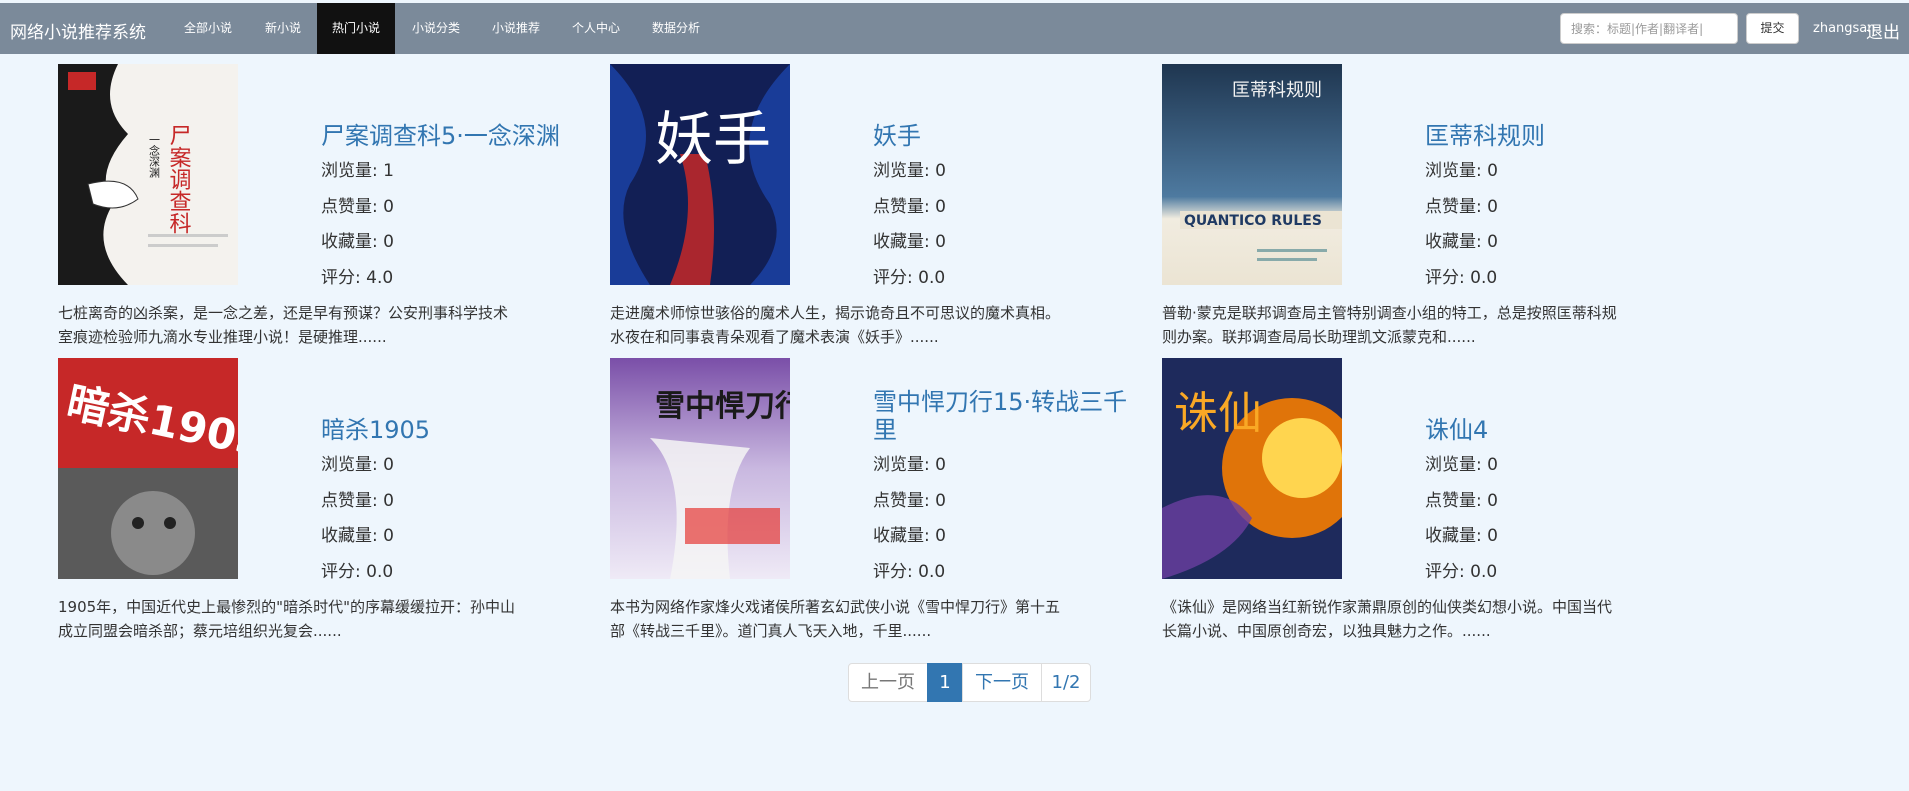 This screenshot has height=791, width=1909. I want to click on nav-analytics: 数据分析, so click(676, 28).